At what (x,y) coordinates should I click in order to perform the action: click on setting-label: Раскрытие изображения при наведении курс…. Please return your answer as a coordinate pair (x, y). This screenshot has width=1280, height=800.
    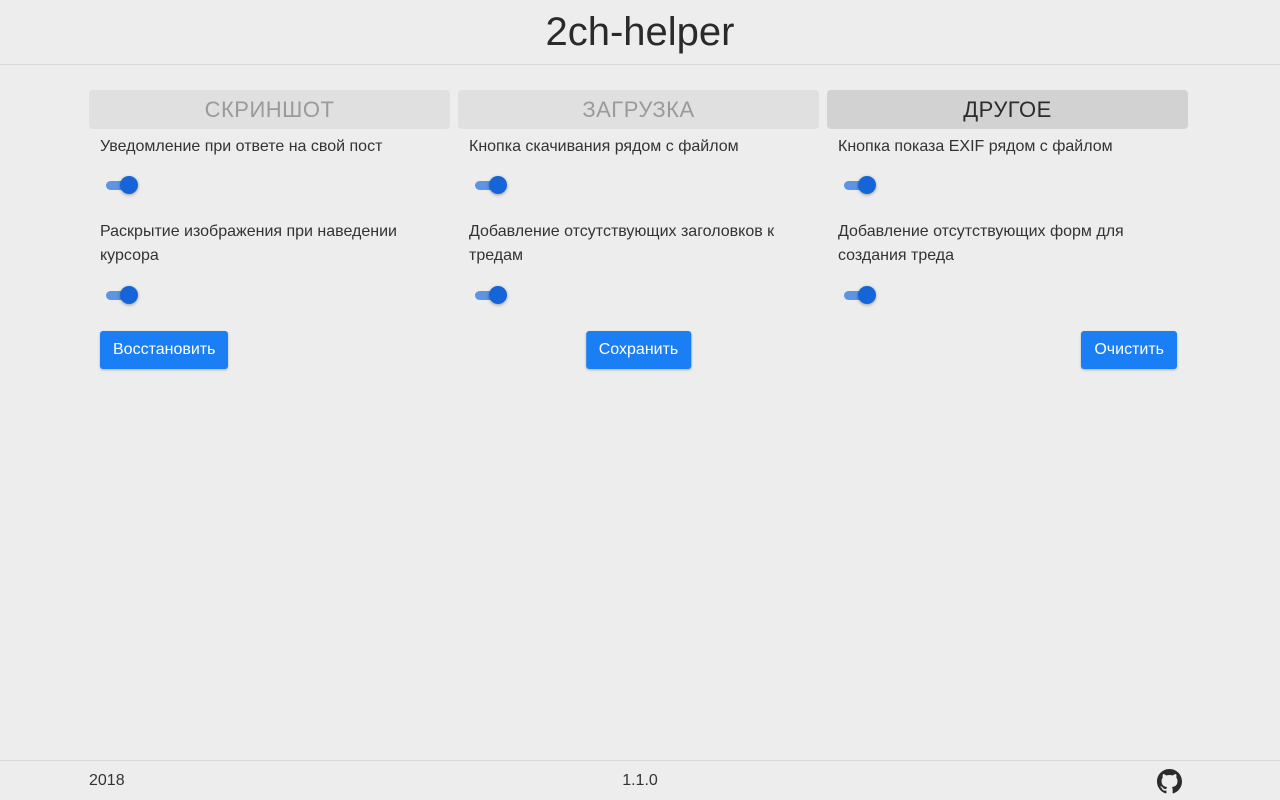
    Looking at the image, I should click on (248, 243).